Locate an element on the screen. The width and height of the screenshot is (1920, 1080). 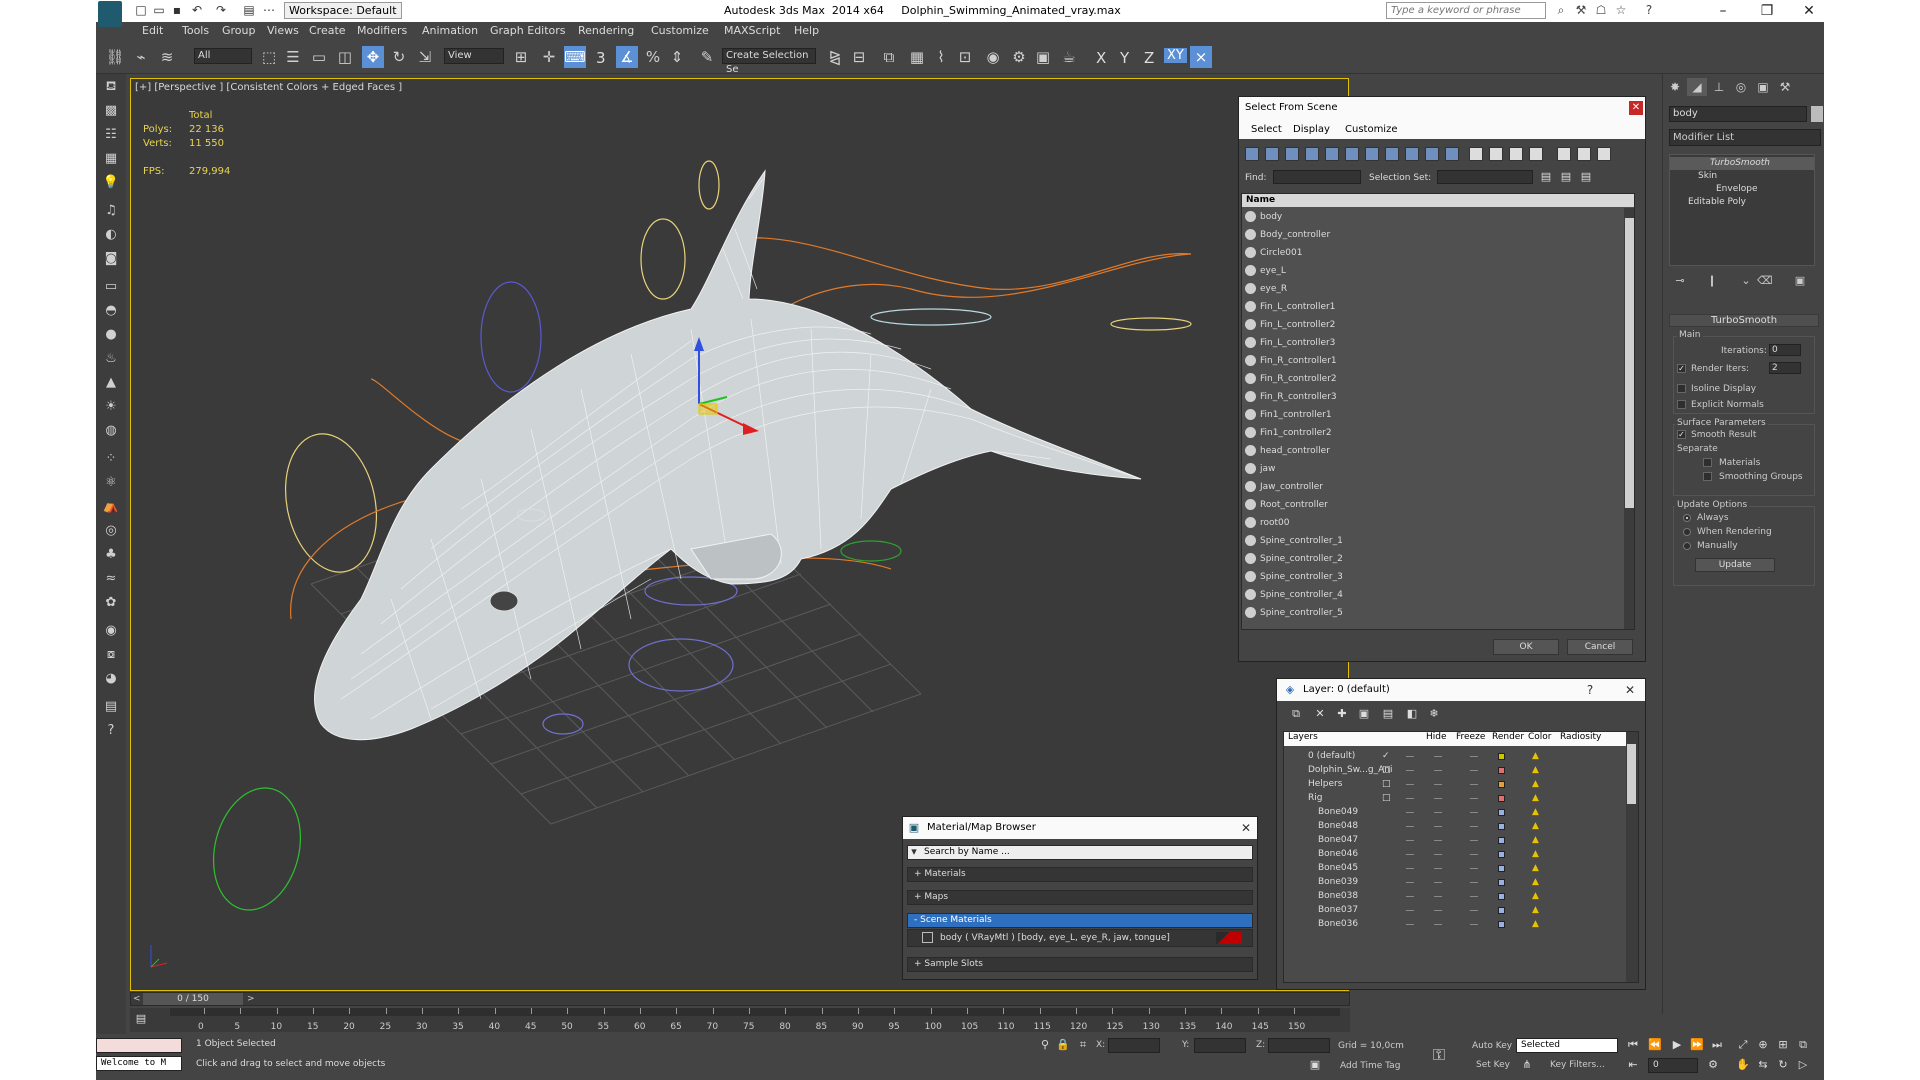
zoom-all-icon: ⊞ is located at coordinates (1783, 1045).